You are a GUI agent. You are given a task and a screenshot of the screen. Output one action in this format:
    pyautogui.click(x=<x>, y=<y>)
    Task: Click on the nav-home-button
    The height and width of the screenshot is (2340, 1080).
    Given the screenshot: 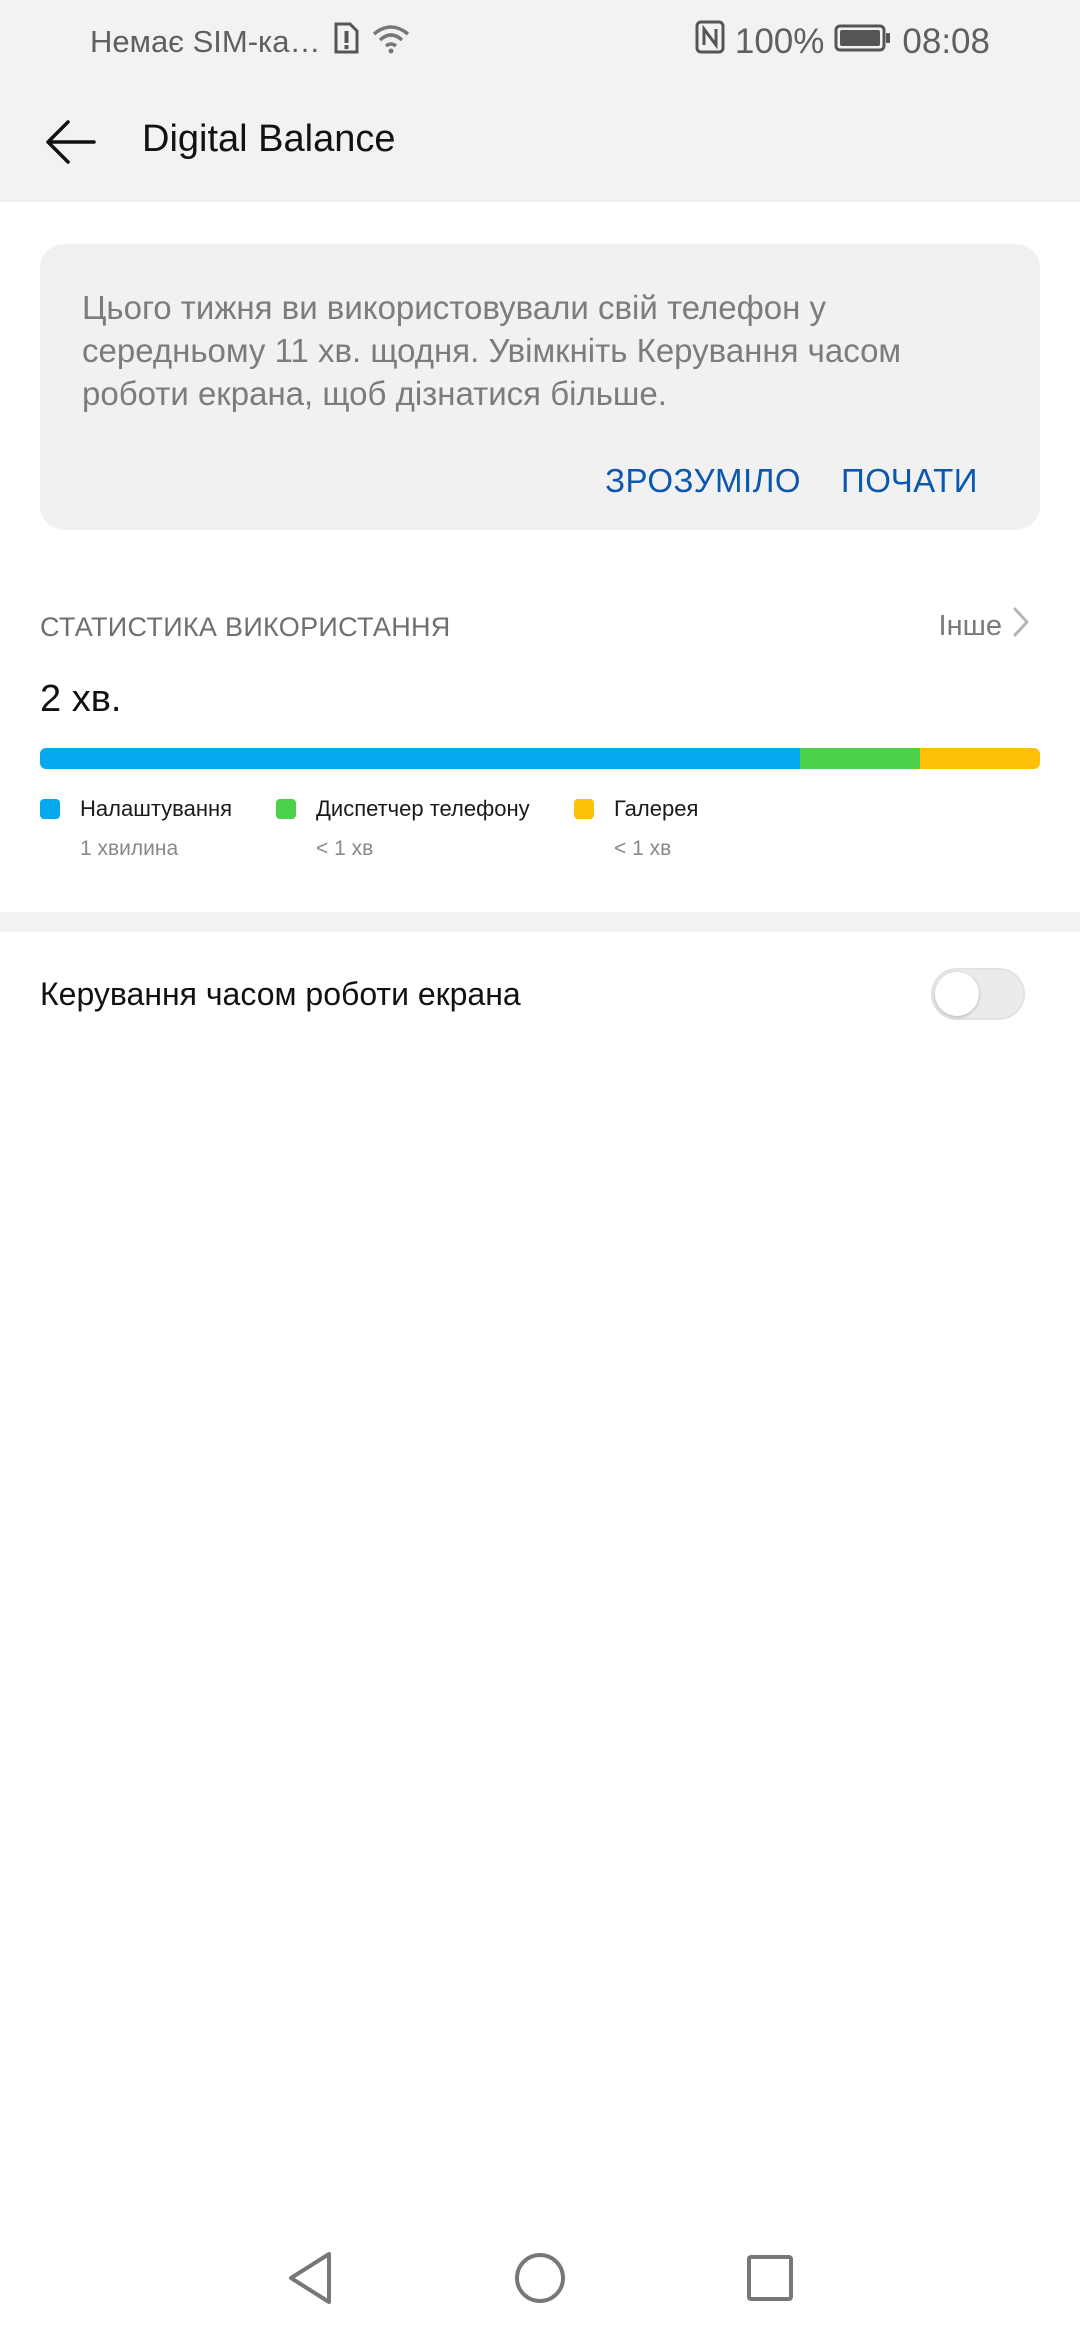 What is the action you would take?
    pyautogui.click(x=540, y=2280)
    